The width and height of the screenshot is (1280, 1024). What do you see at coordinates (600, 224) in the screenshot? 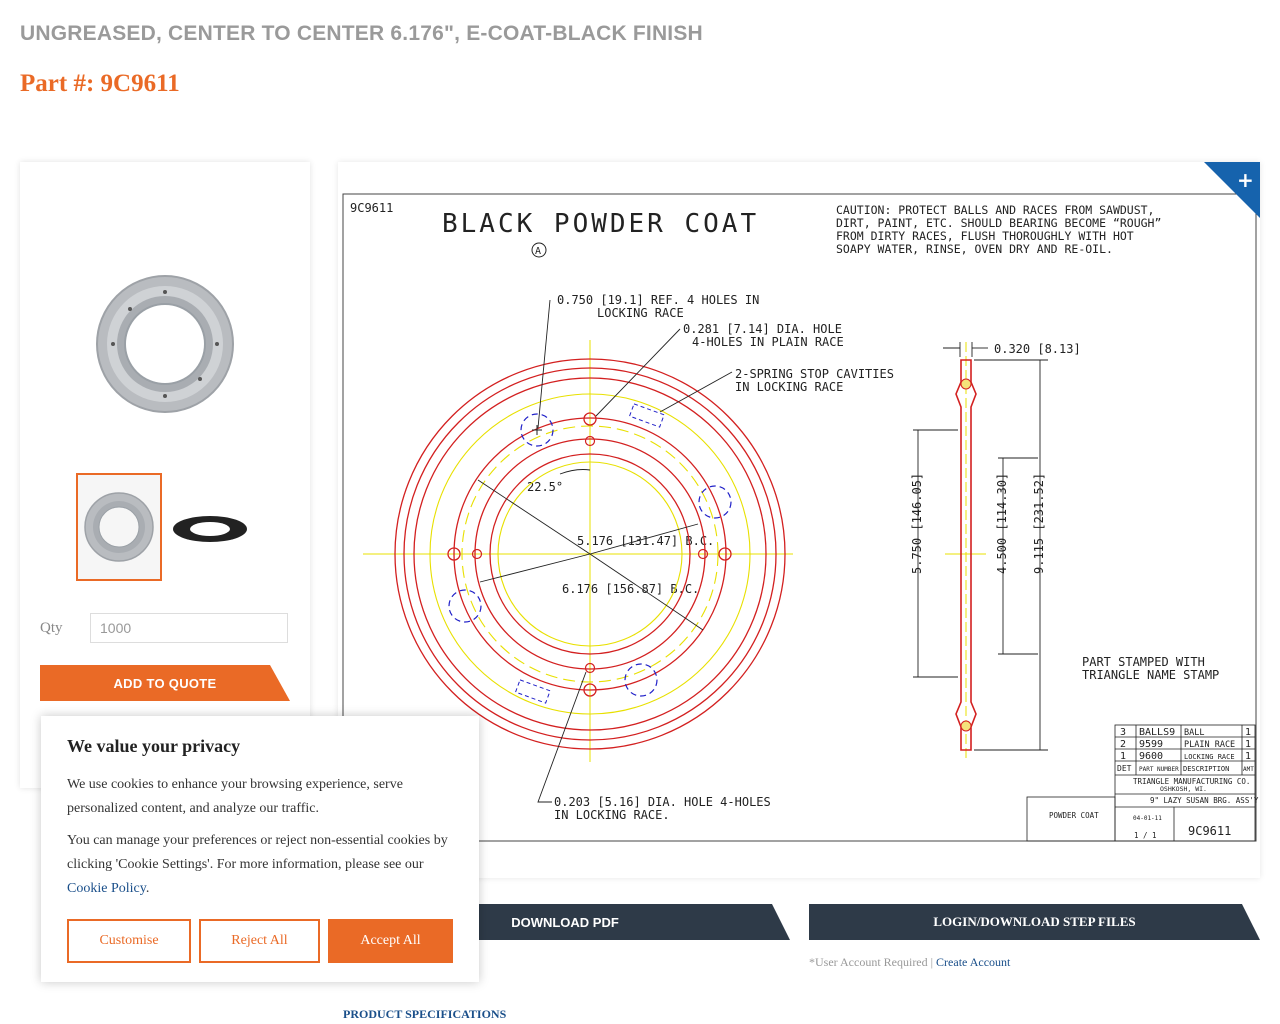
I see `drawing-heading: BLACK POWDER COAT` at bounding box center [600, 224].